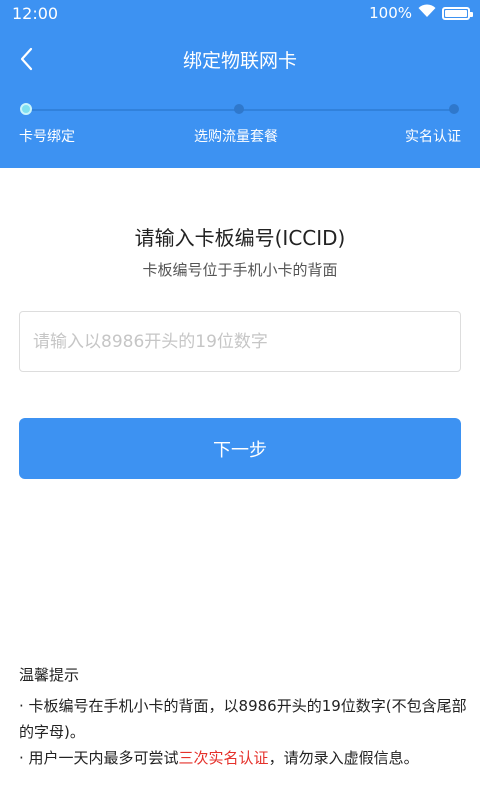 The height and width of the screenshot is (800, 480). I want to click on tip-item-2-suffix: ，请勿录入虚假信息。, so click(343, 758).